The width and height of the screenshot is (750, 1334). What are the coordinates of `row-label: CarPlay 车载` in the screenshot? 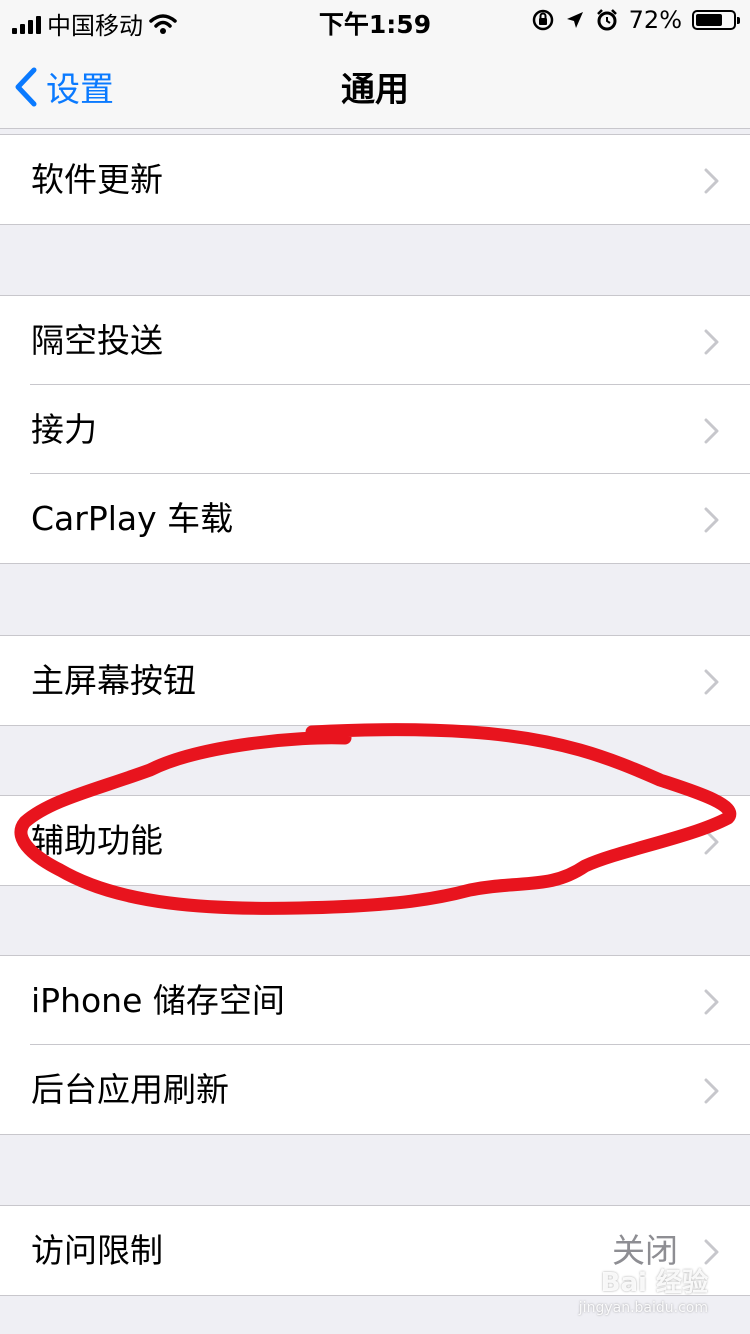 It's located at (132, 518).